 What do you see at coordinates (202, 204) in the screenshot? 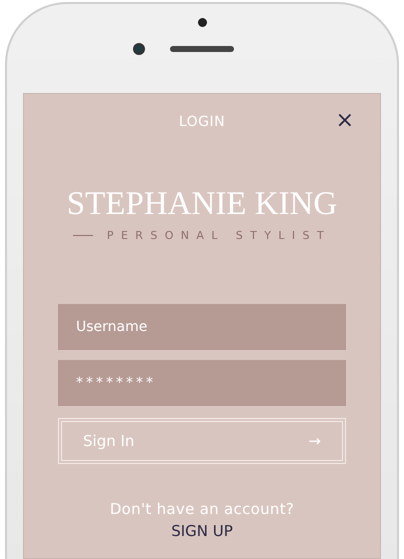
I see `brand-name: STEPHANIE KING` at bounding box center [202, 204].